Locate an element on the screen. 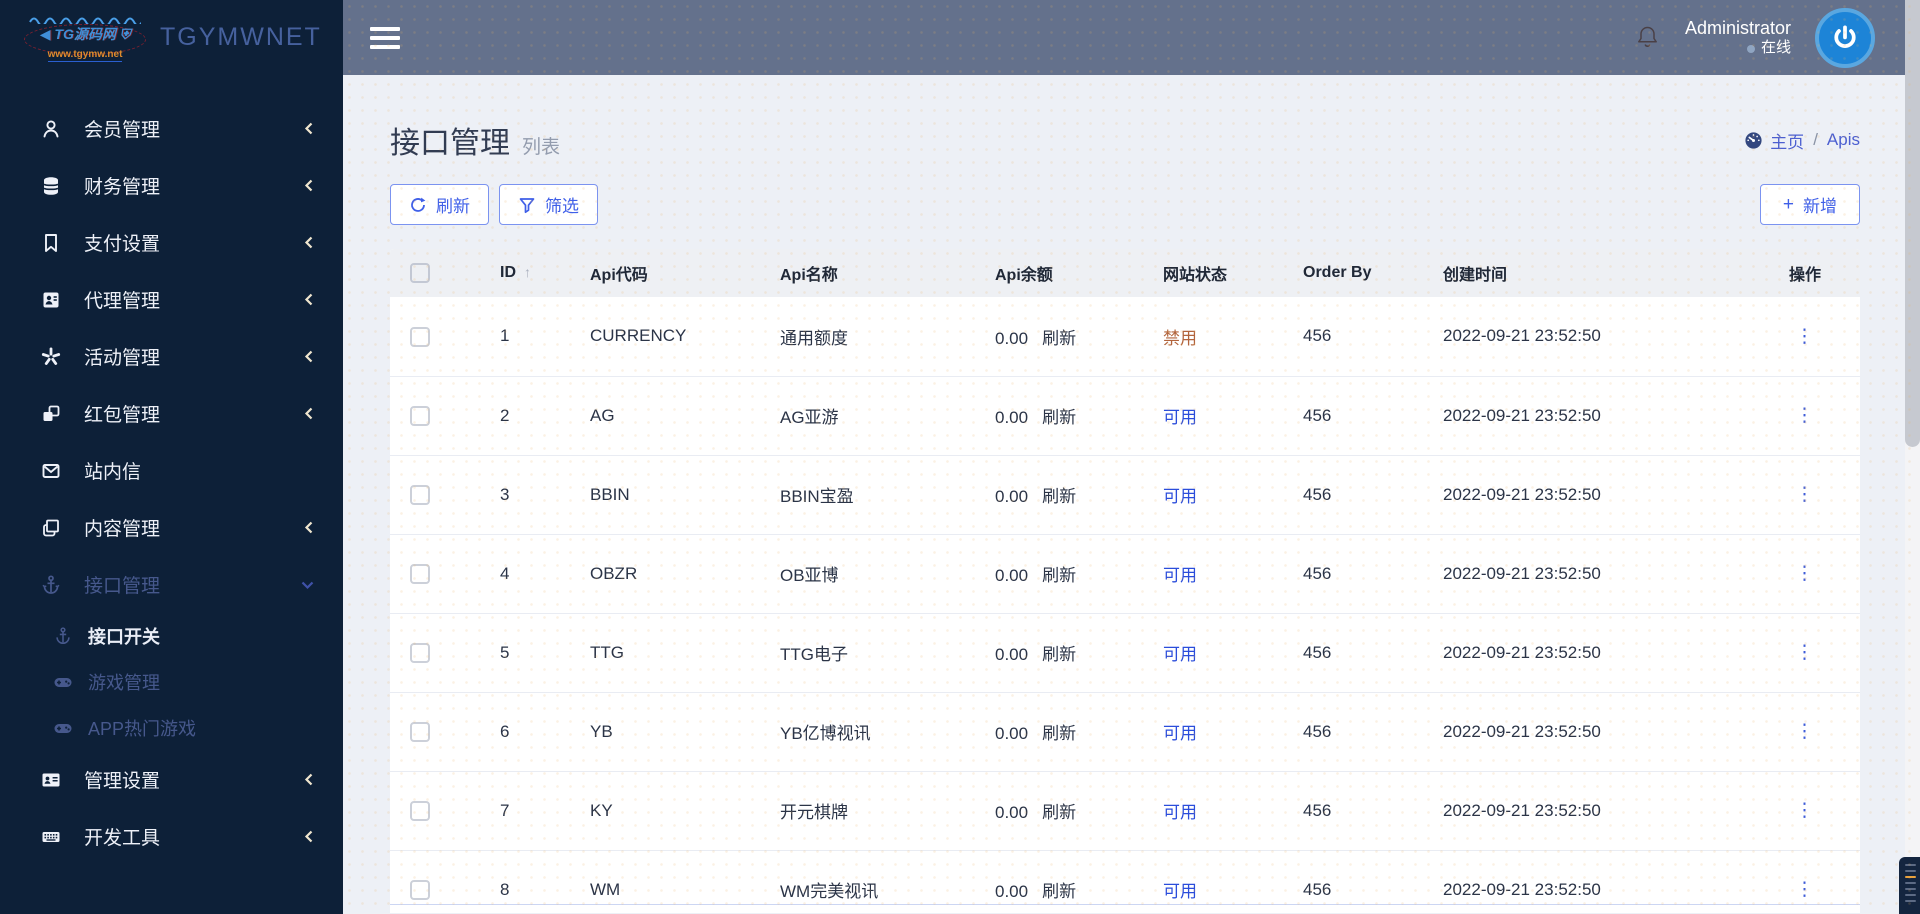 The image size is (1920, 914). plus-icon: + is located at coordinates (1788, 204).